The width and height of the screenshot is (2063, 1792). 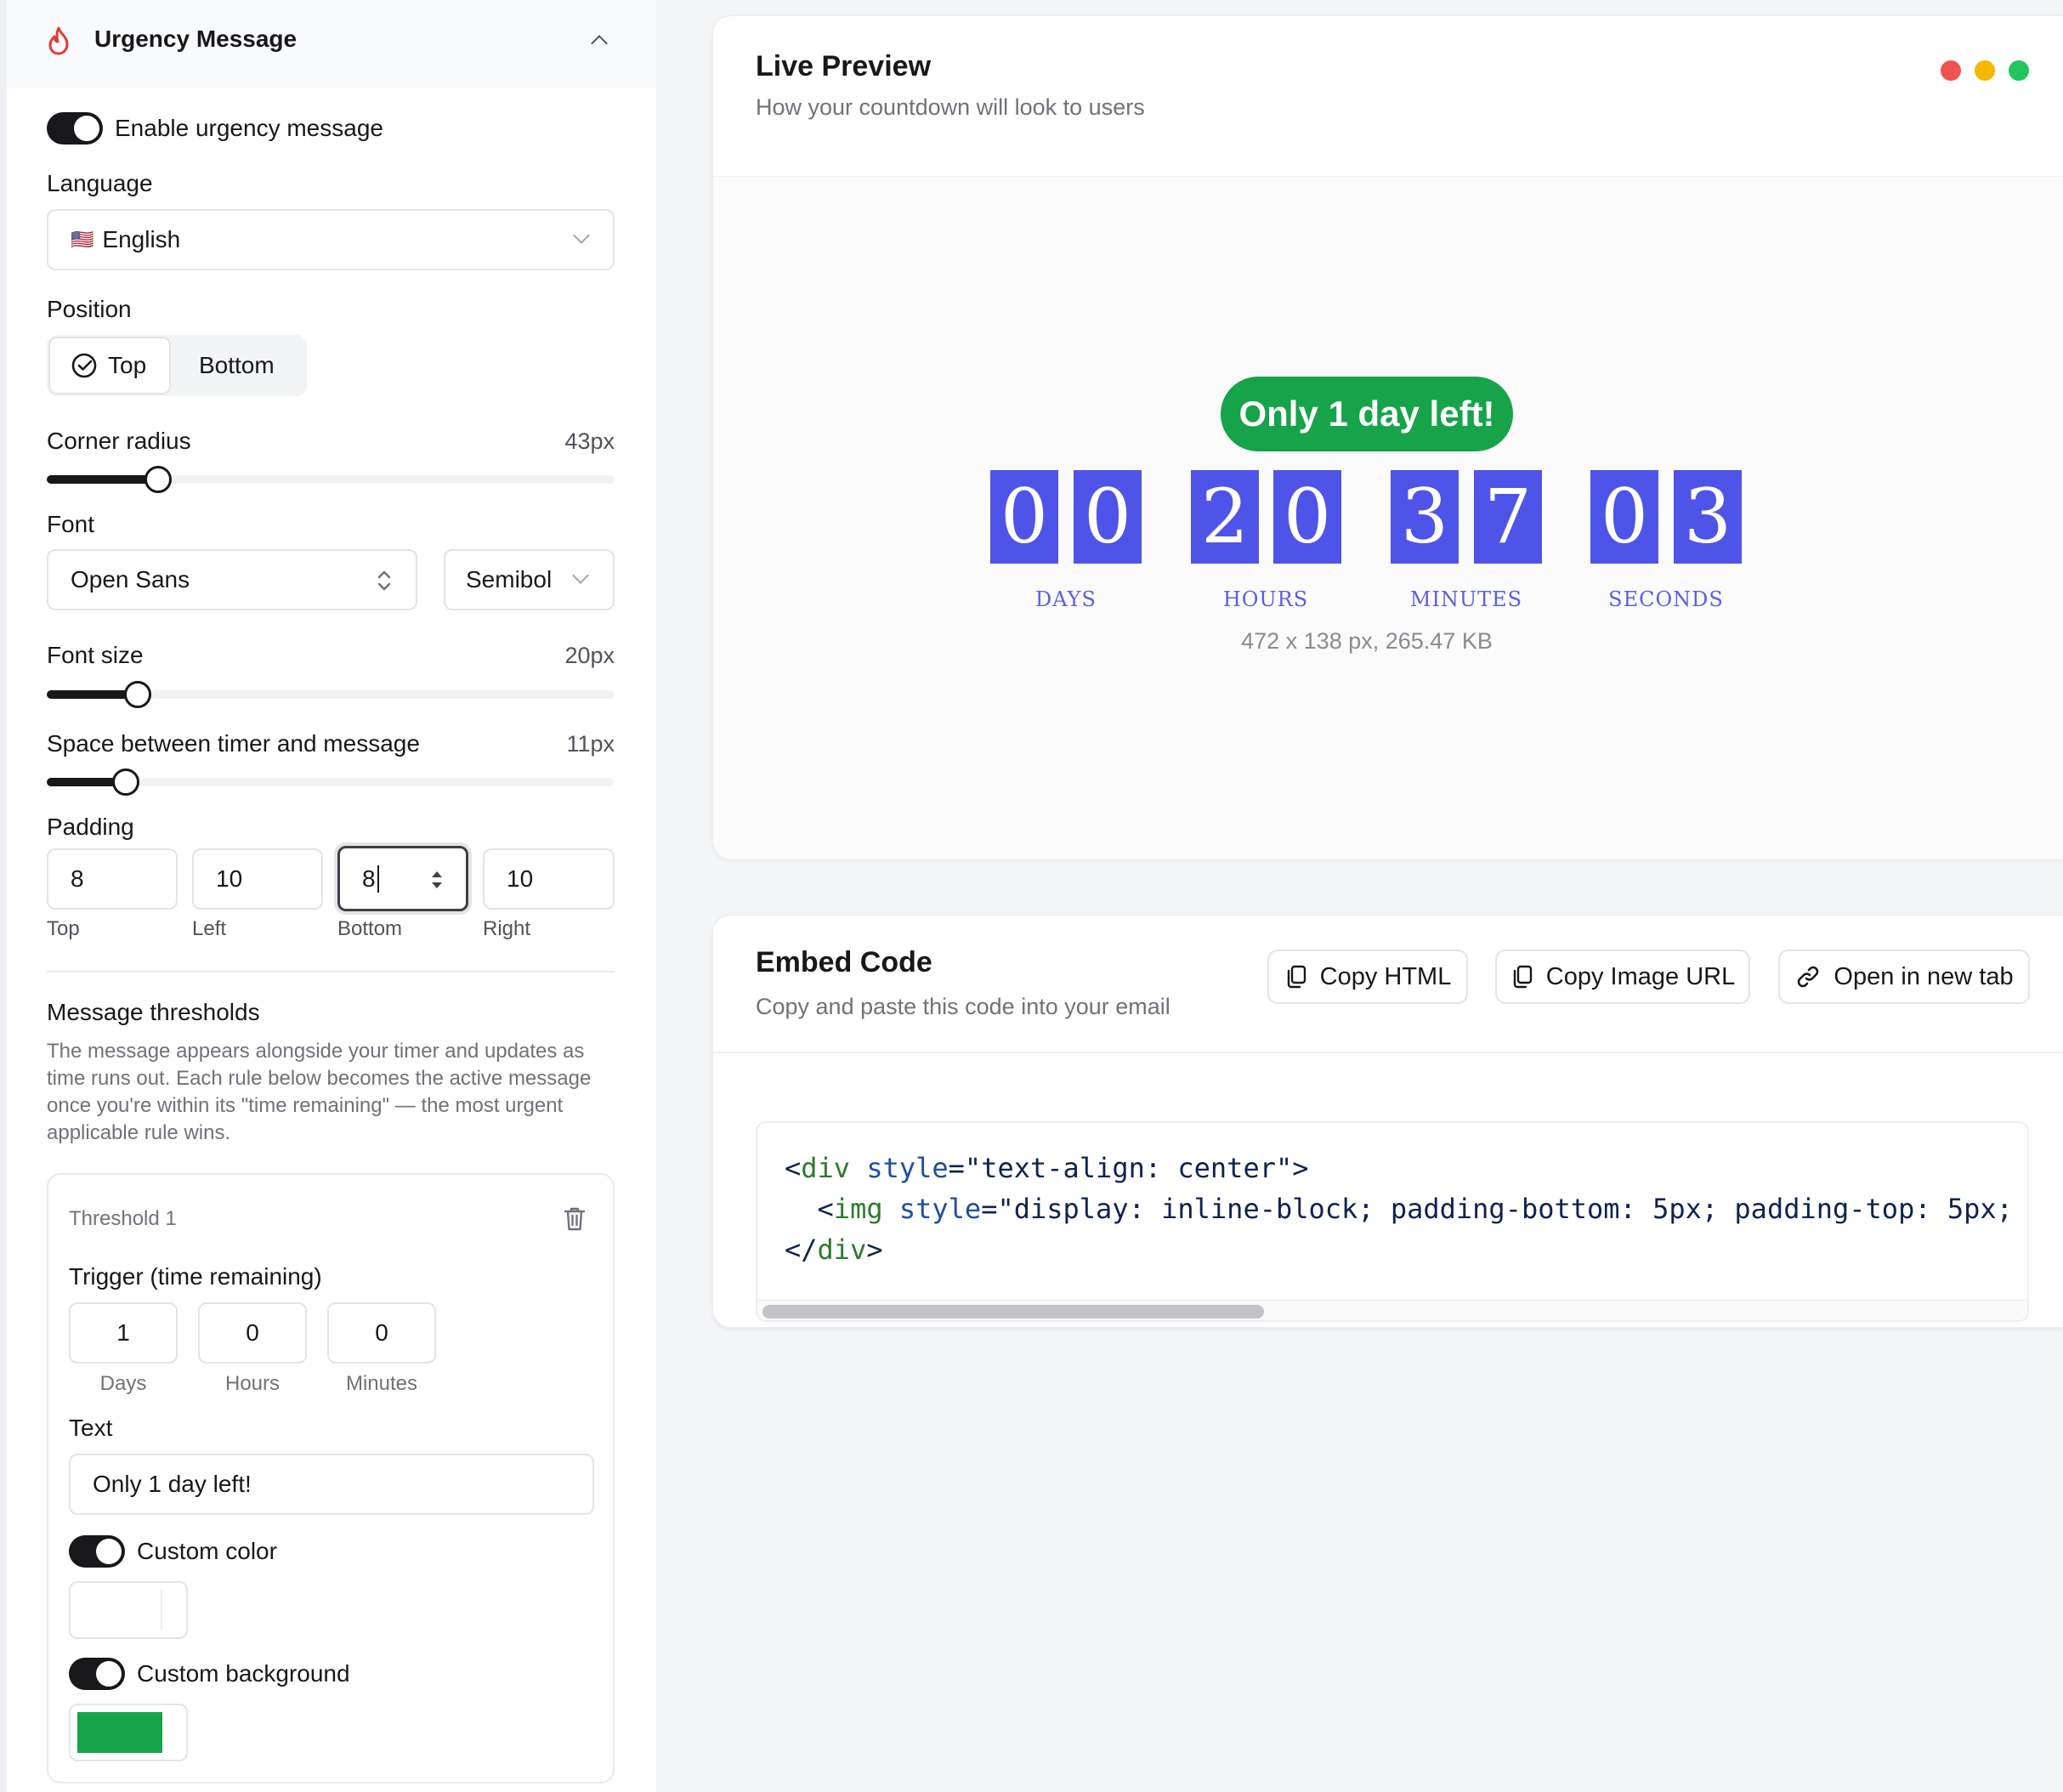 What do you see at coordinates (119, 1610) in the screenshot?
I see `custom-color-fill` at bounding box center [119, 1610].